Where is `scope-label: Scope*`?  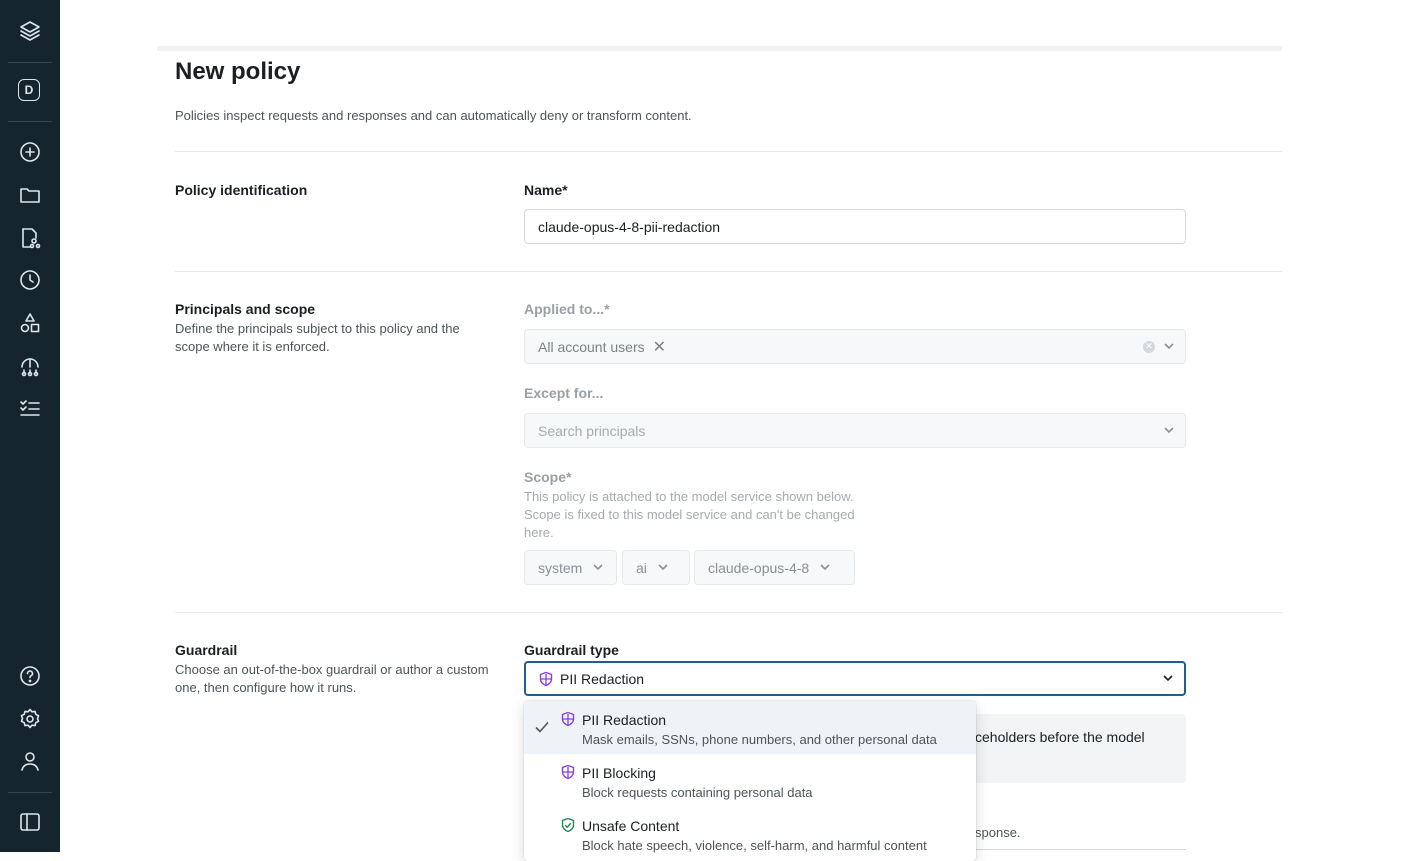 scope-label: Scope* is located at coordinates (548, 477).